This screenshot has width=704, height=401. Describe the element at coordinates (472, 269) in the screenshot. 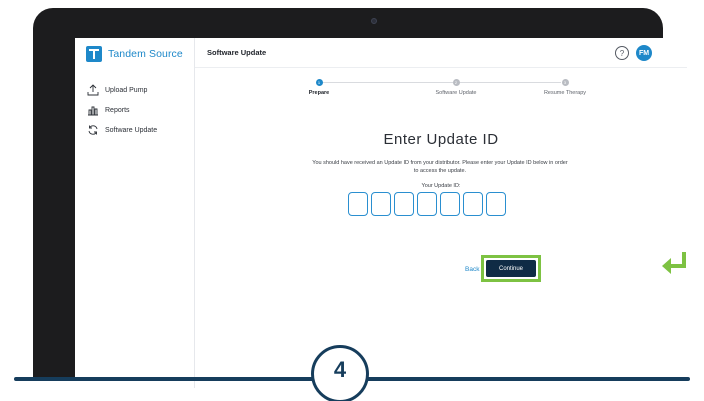

I see `back-link: Back` at that location.